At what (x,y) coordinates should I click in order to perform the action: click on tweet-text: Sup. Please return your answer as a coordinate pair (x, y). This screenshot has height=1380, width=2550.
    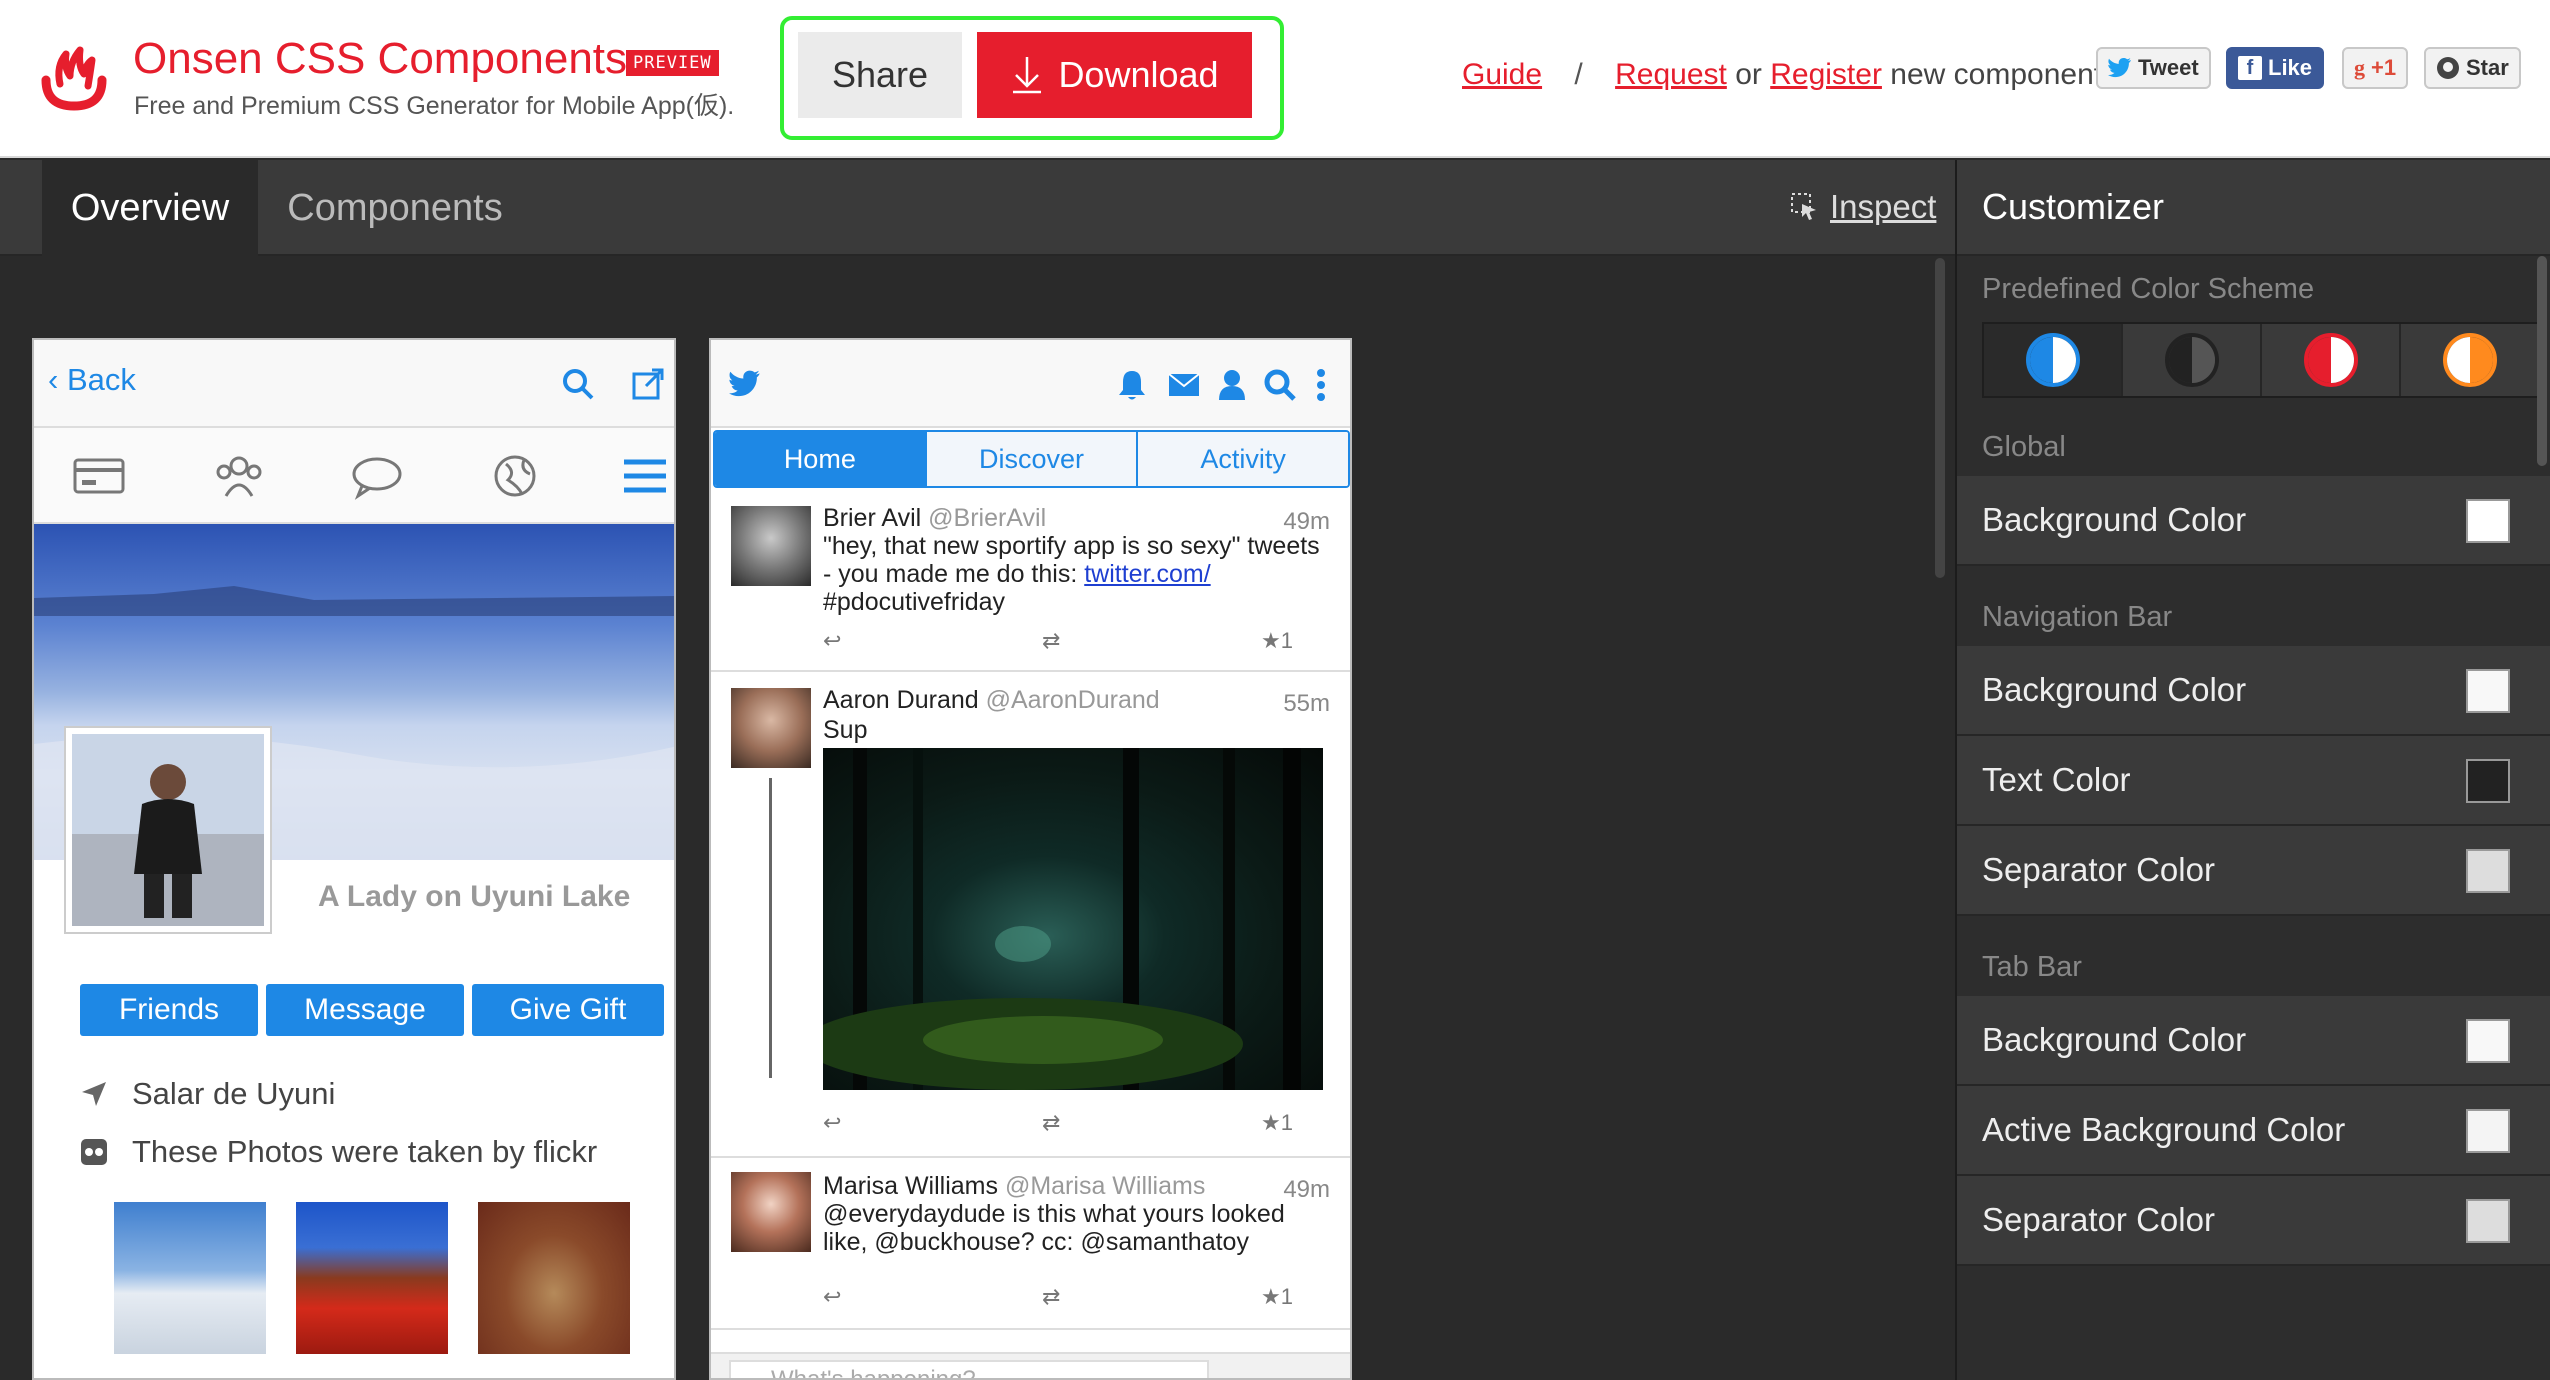
    Looking at the image, I should click on (845, 730).